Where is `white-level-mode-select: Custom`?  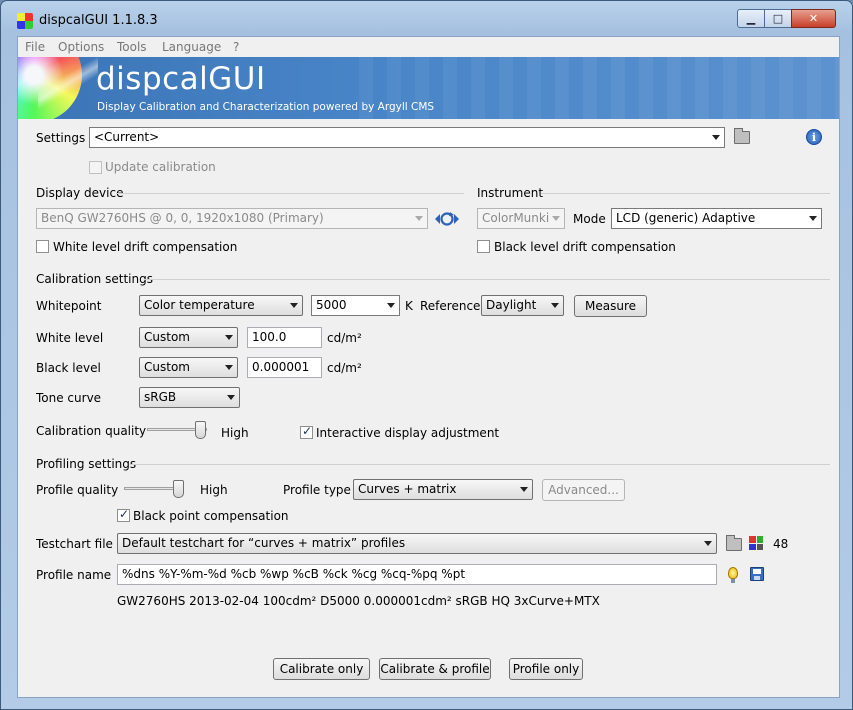 white-level-mode-select: Custom is located at coordinates (188, 337).